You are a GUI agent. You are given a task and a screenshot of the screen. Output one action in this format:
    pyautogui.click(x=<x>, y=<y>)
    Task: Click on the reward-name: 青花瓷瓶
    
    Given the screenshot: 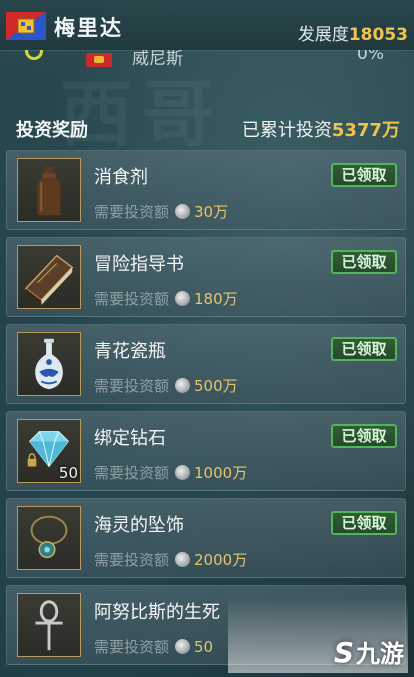 What is the action you would take?
    pyautogui.click(x=130, y=351)
    